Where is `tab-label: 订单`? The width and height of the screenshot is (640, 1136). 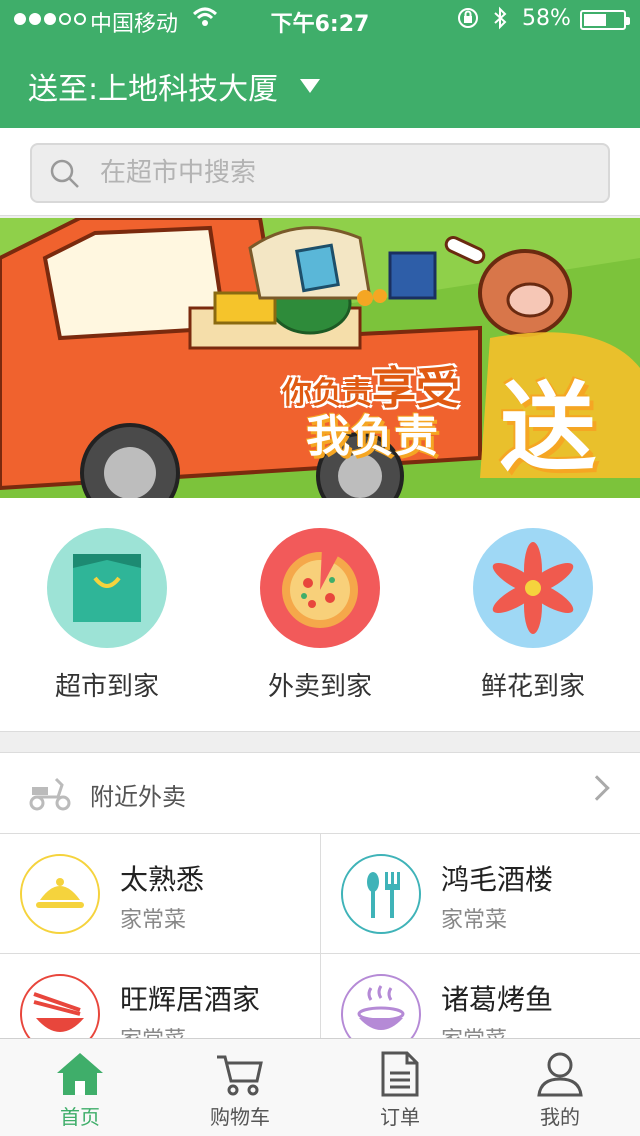 tab-label: 订单 is located at coordinates (400, 1117).